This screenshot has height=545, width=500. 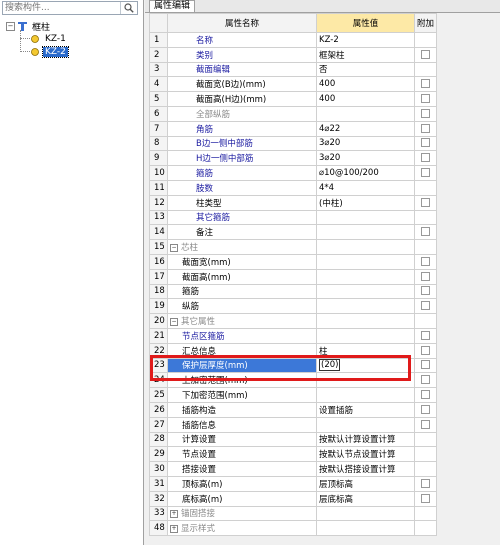 What do you see at coordinates (365, 158) in the screenshot?
I see `property-value: 3⌀20` at bounding box center [365, 158].